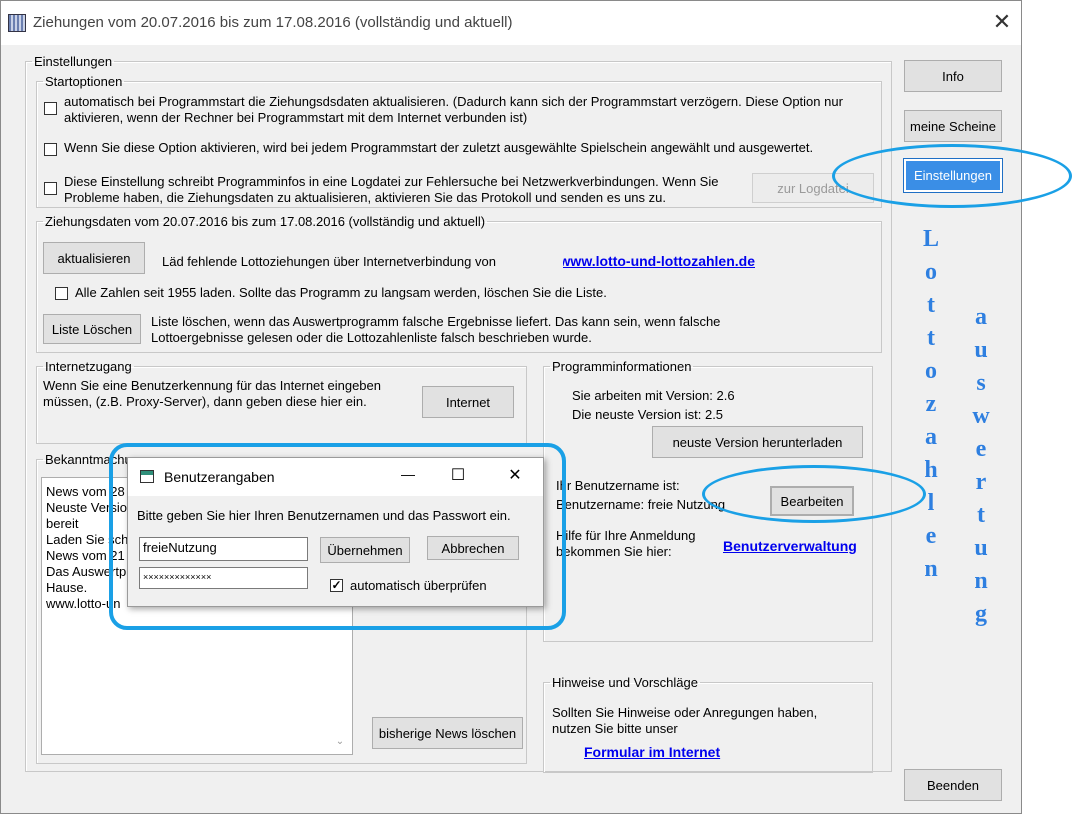 This screenshot has width=1083, height=816. I want to click on programminfo-legend: Programminformationen, so click(622, 366).